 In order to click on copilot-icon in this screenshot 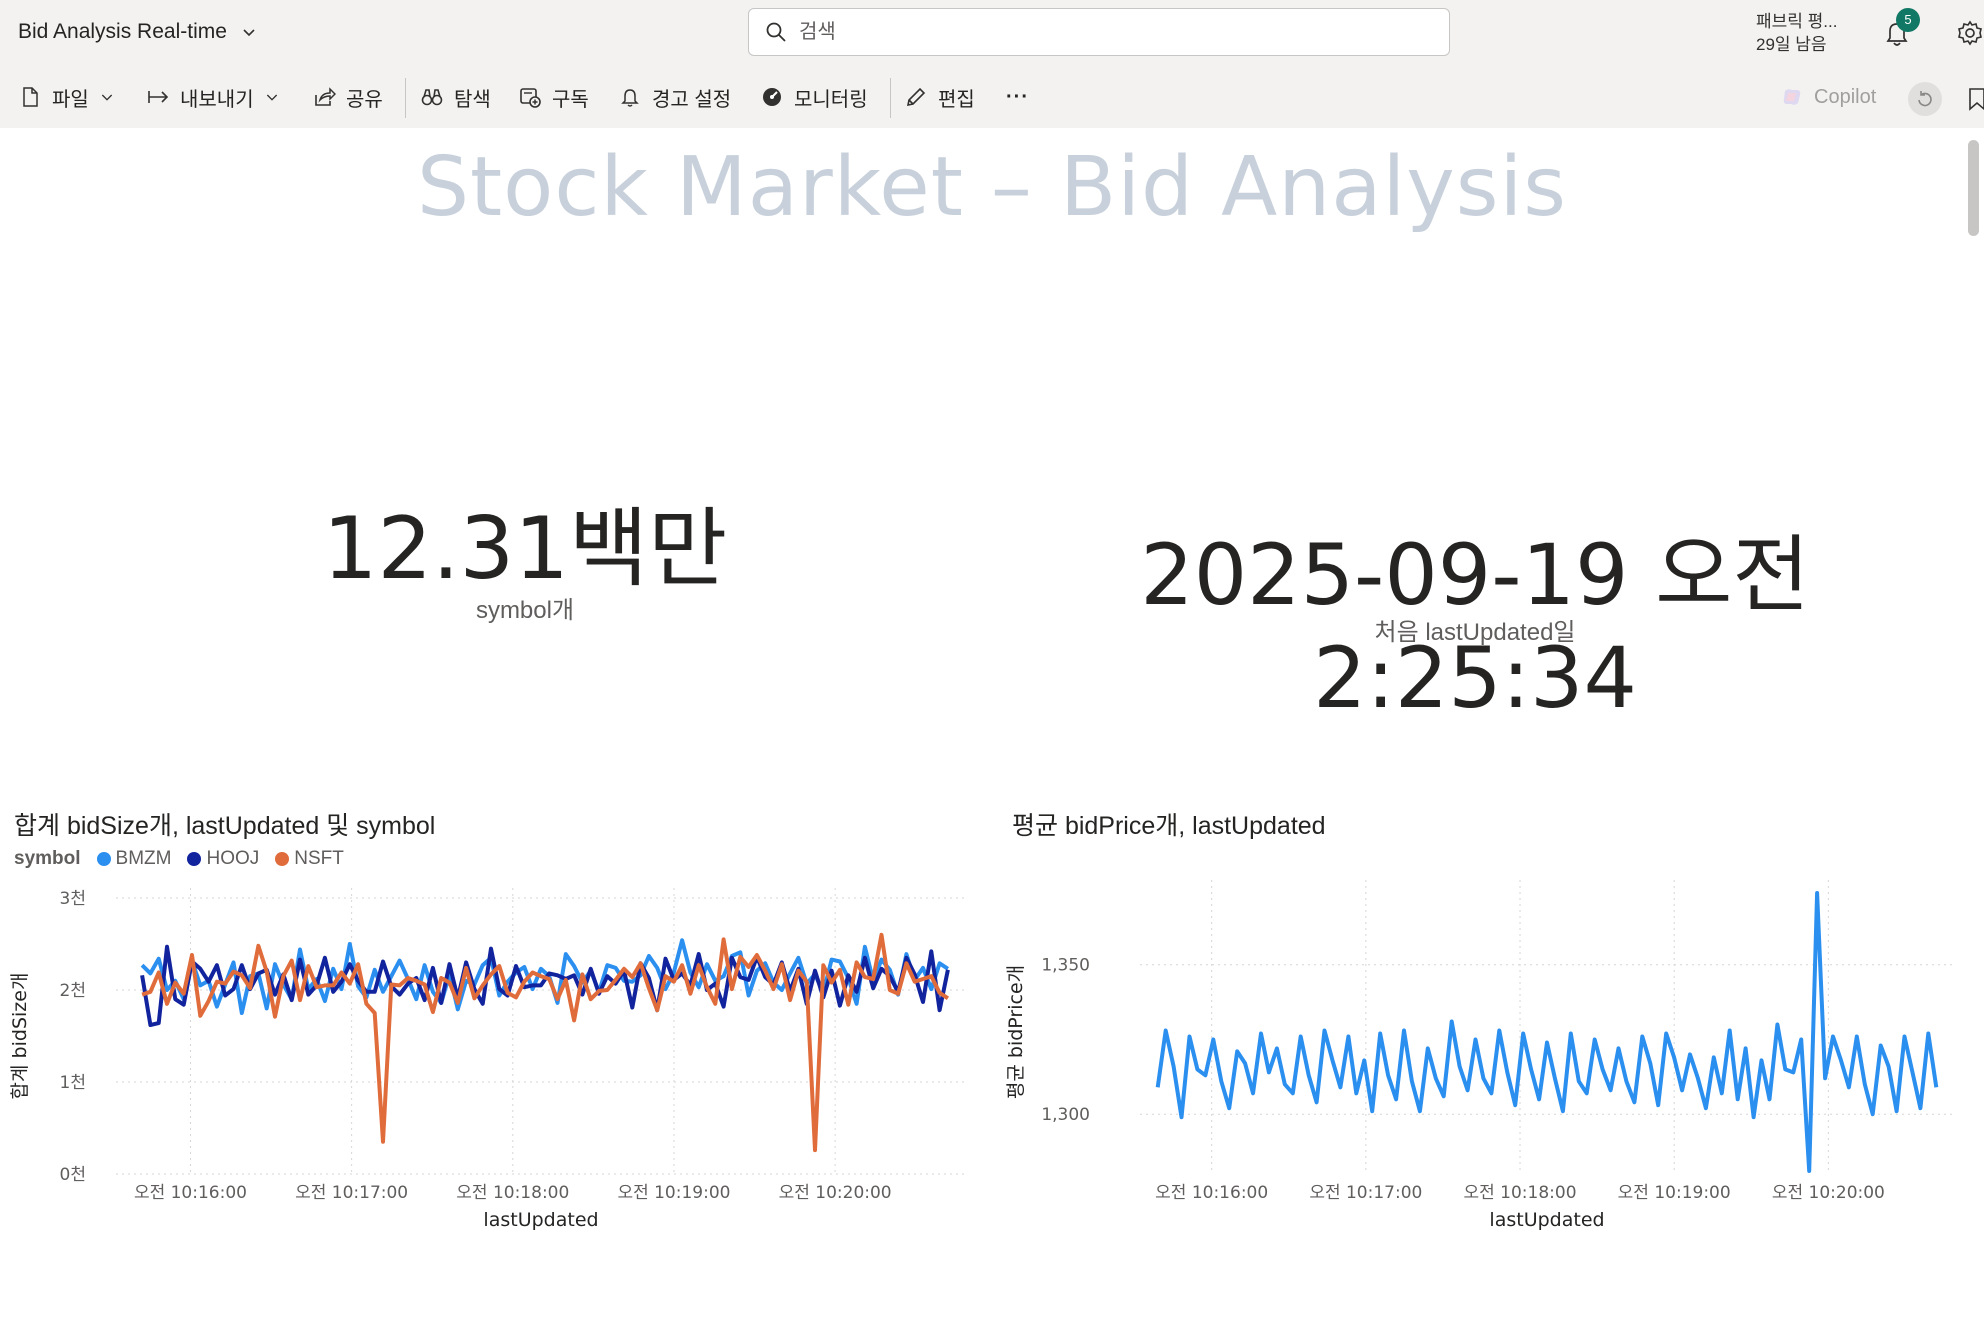, I will do `click(1792, 97)`.